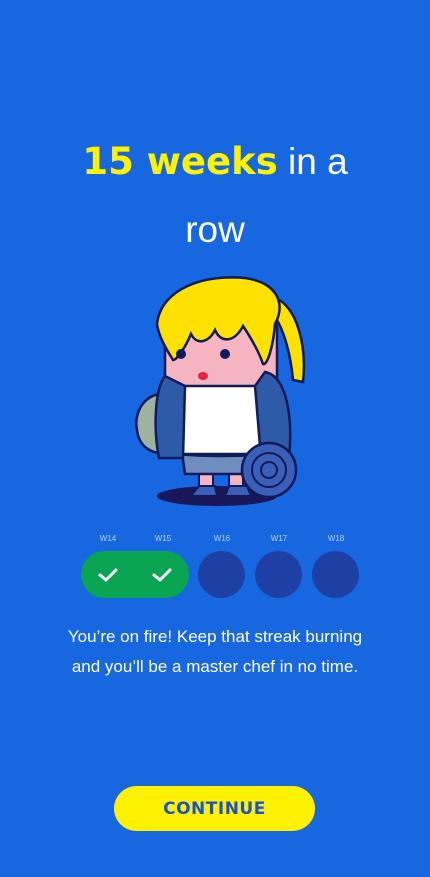  I want to click on week-label: W16, so click(222, 538).